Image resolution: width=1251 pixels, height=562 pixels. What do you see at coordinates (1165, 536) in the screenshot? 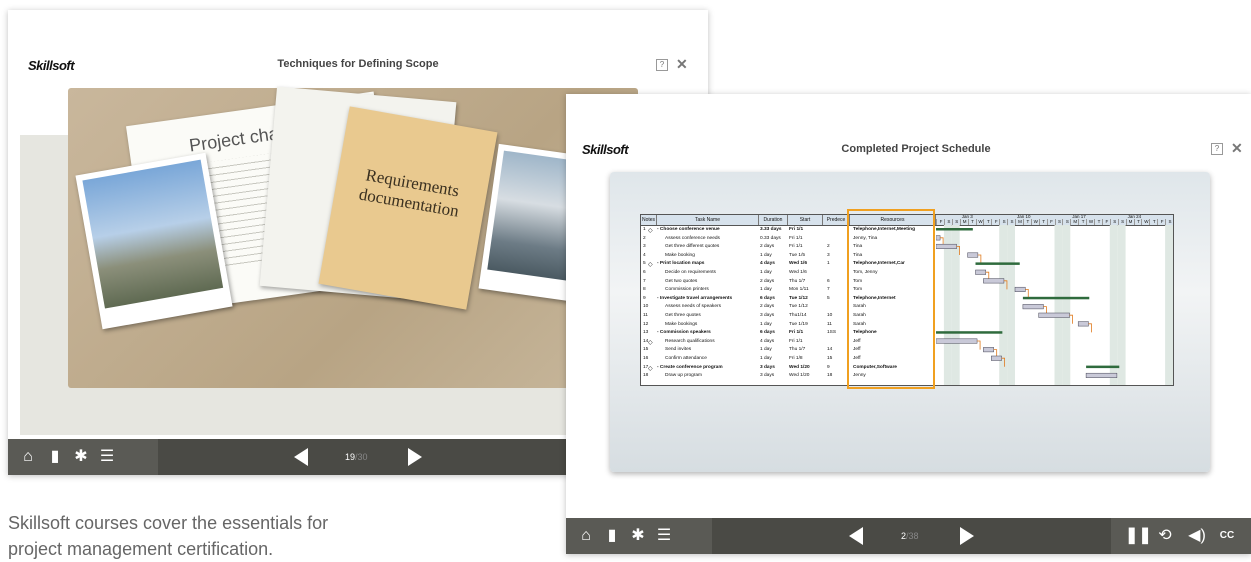
I see `repeat-icon: ⟲` at bounding box center [1165, 536].